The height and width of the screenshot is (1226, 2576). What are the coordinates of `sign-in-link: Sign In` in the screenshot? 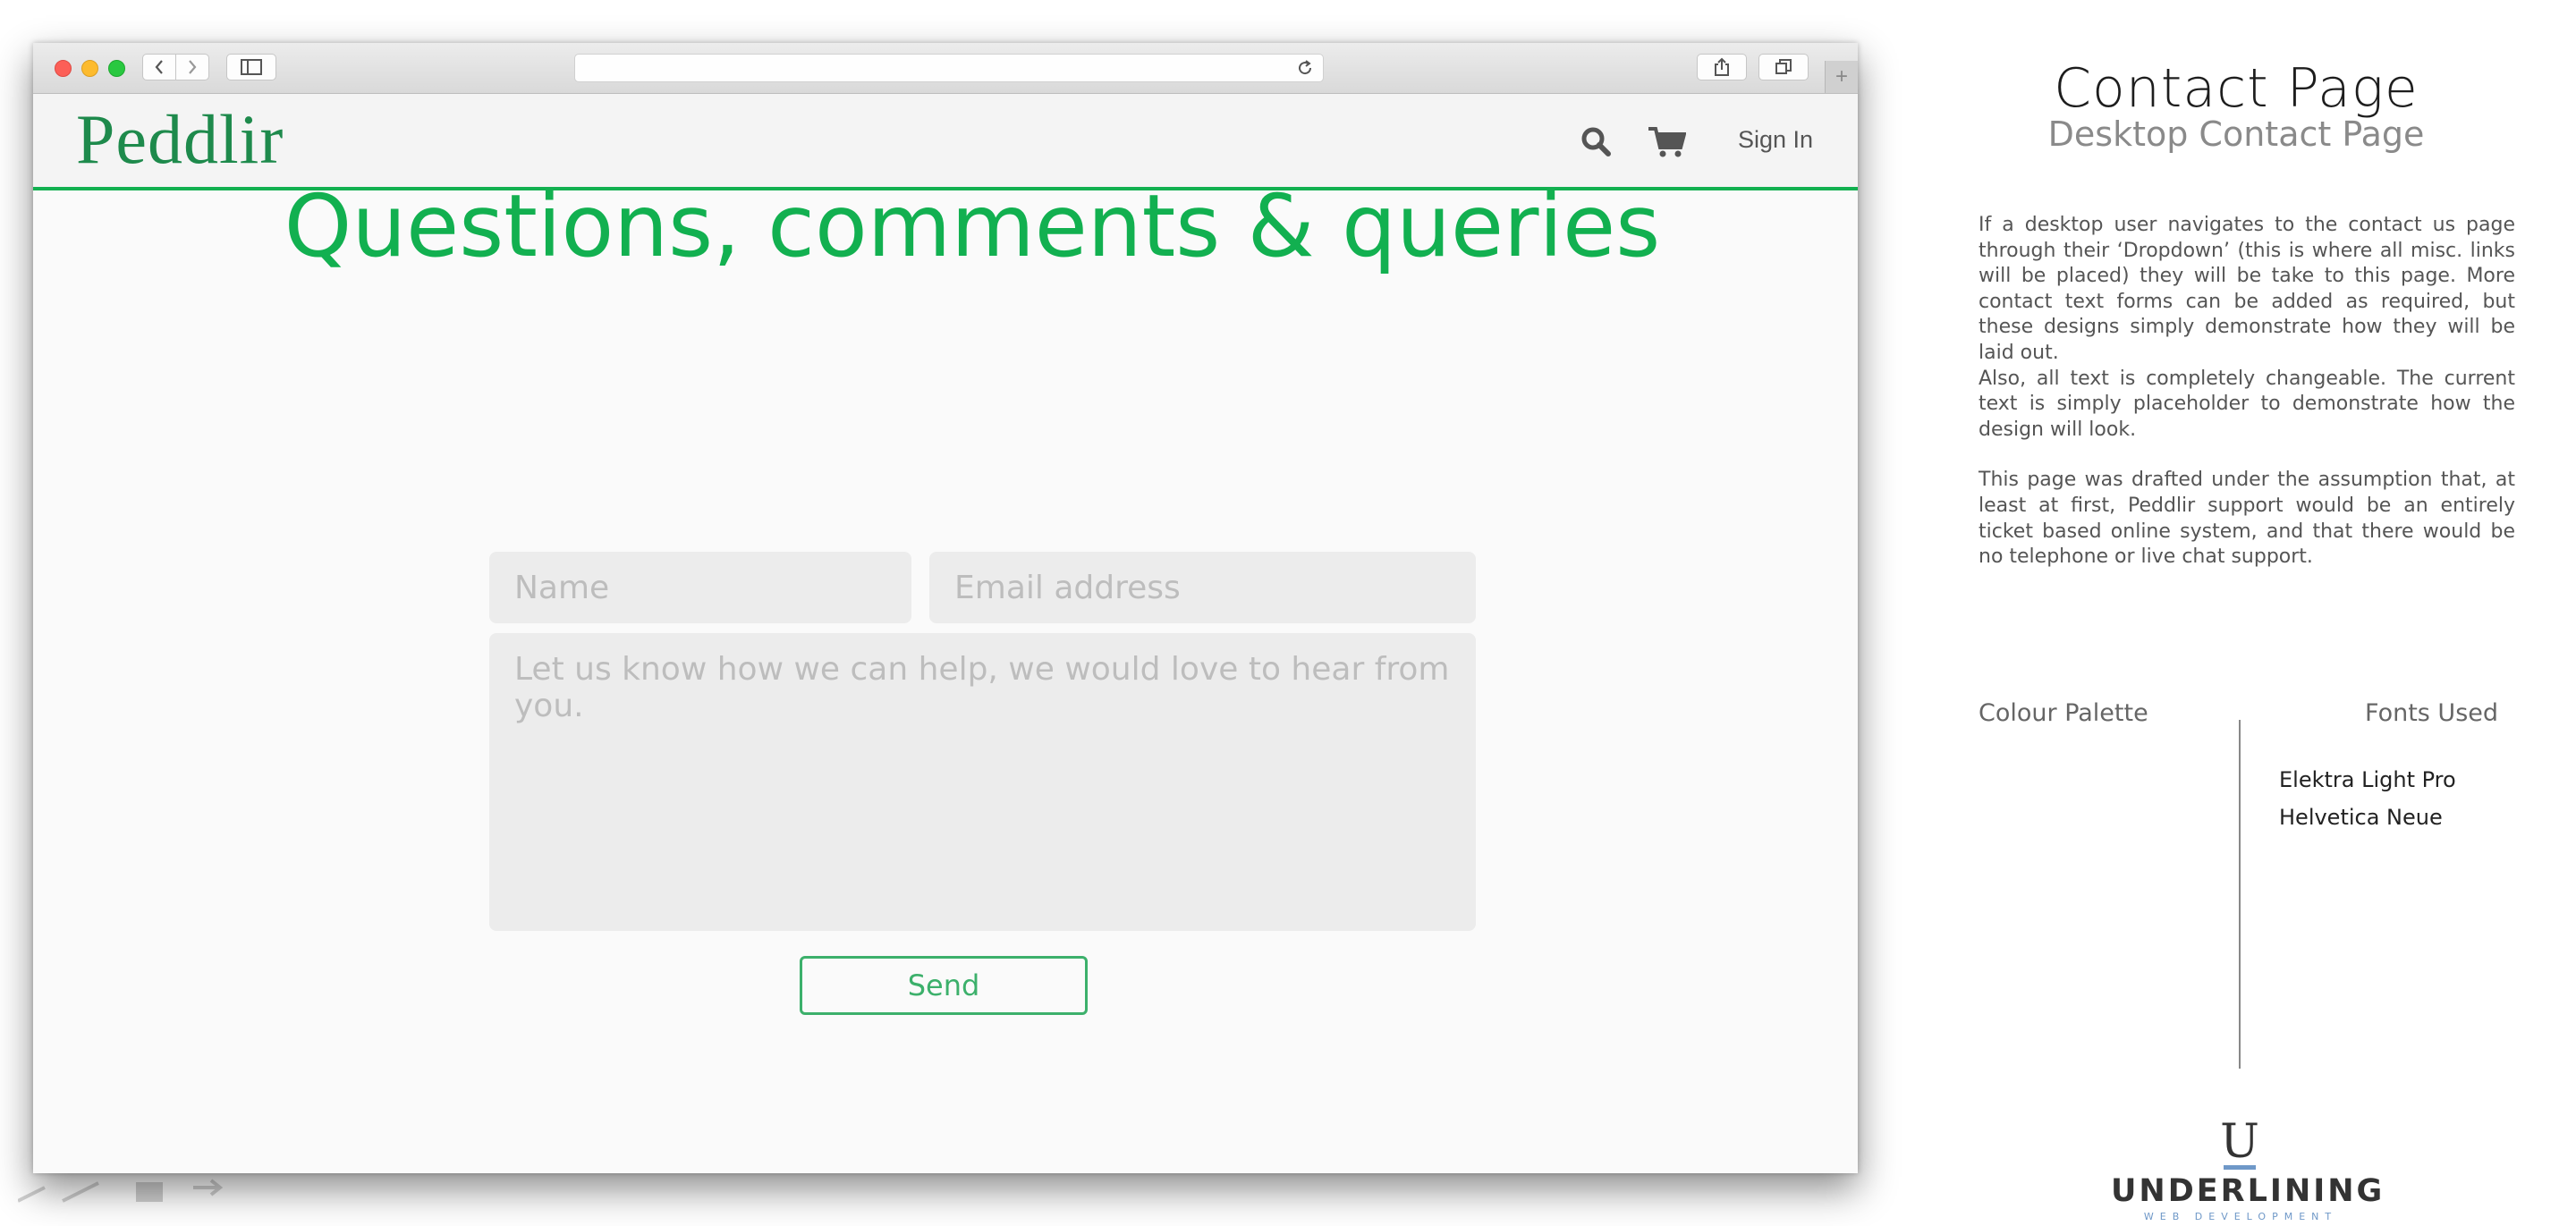 It's located at (1775, 140).